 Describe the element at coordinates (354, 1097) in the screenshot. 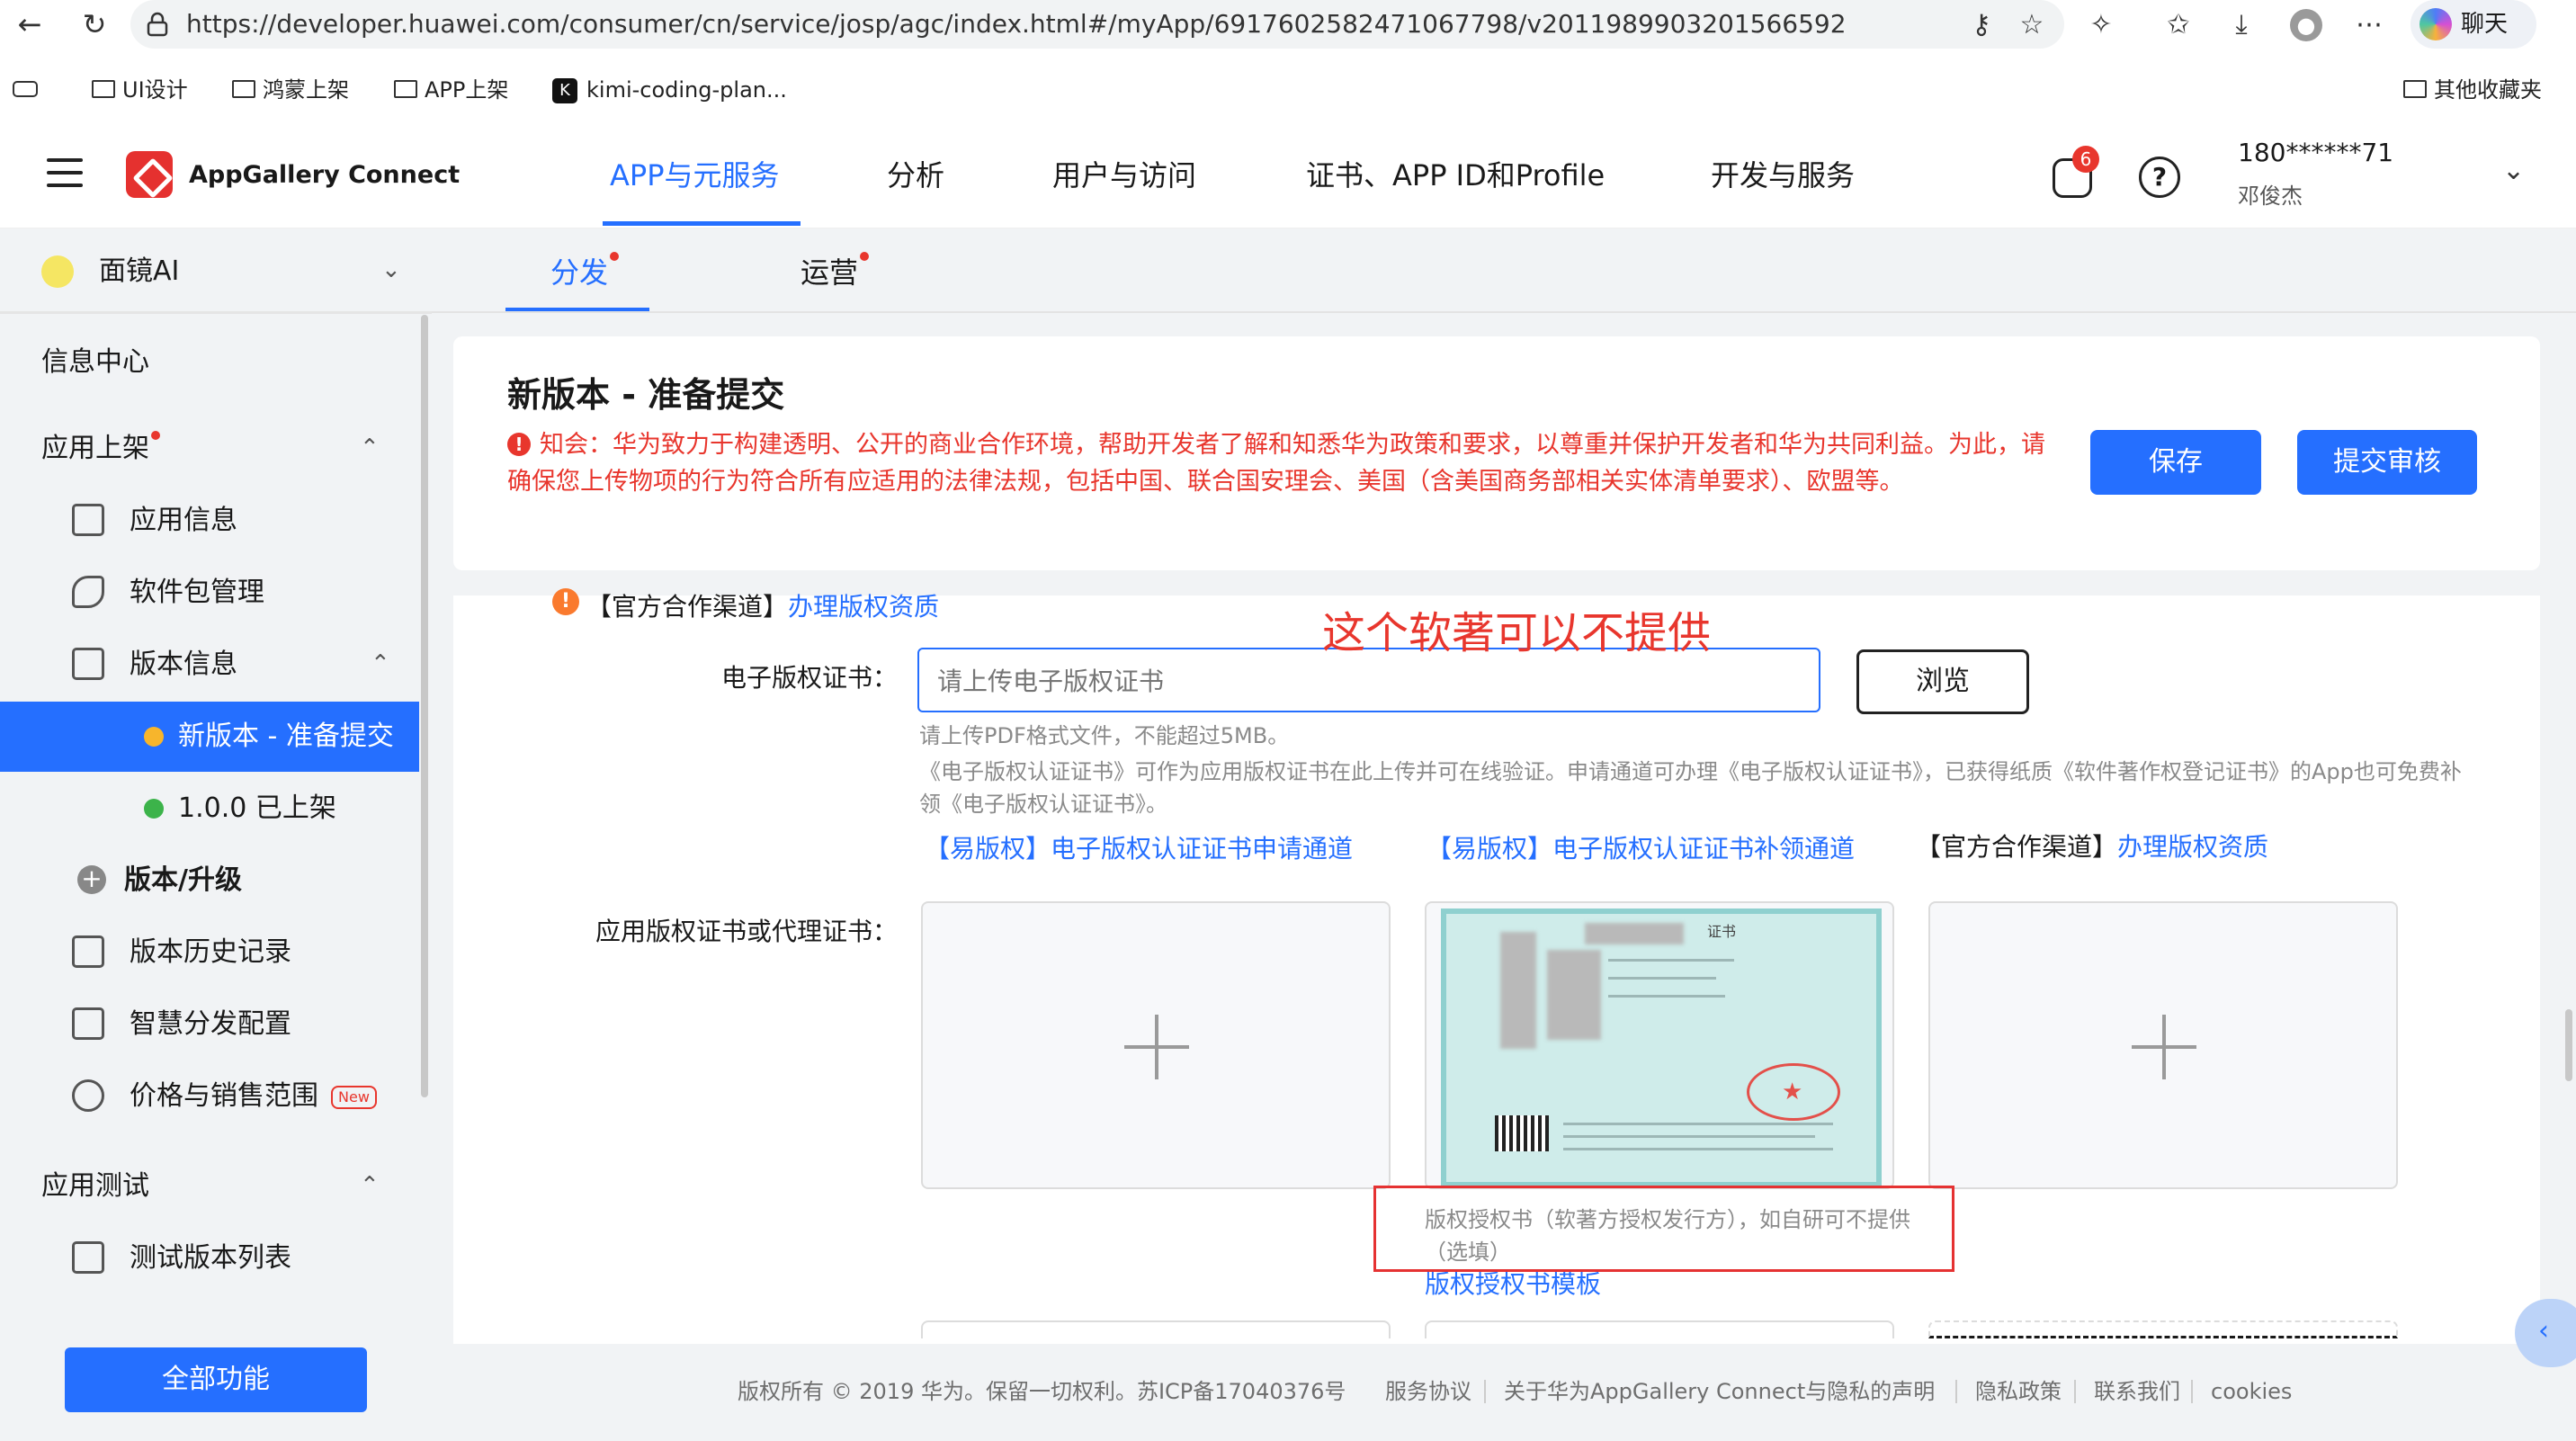

I see `new-tag: New` at that location.